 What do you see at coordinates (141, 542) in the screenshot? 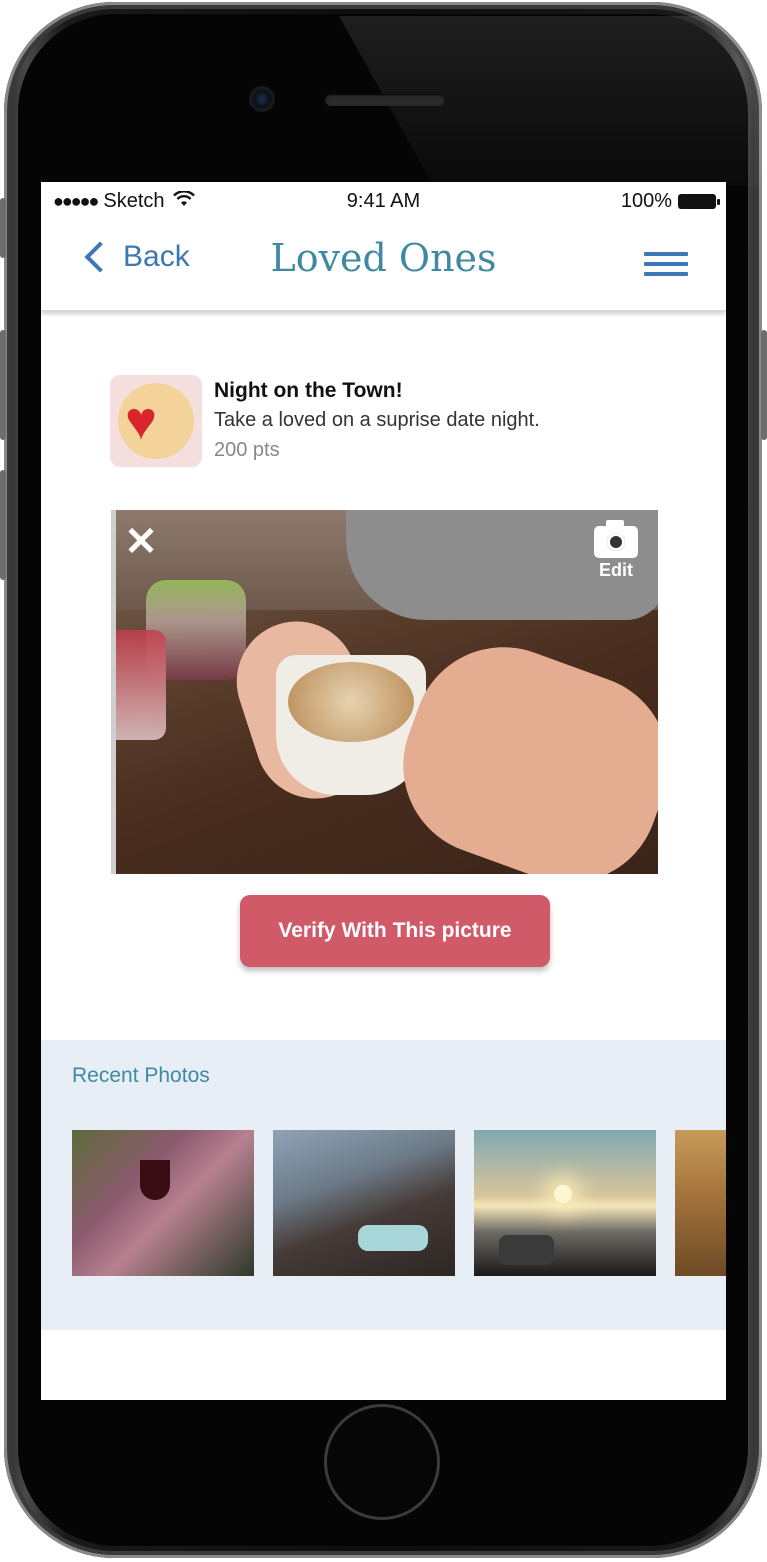
I see `close-icon: ✕` at bounding box center [141, 542].